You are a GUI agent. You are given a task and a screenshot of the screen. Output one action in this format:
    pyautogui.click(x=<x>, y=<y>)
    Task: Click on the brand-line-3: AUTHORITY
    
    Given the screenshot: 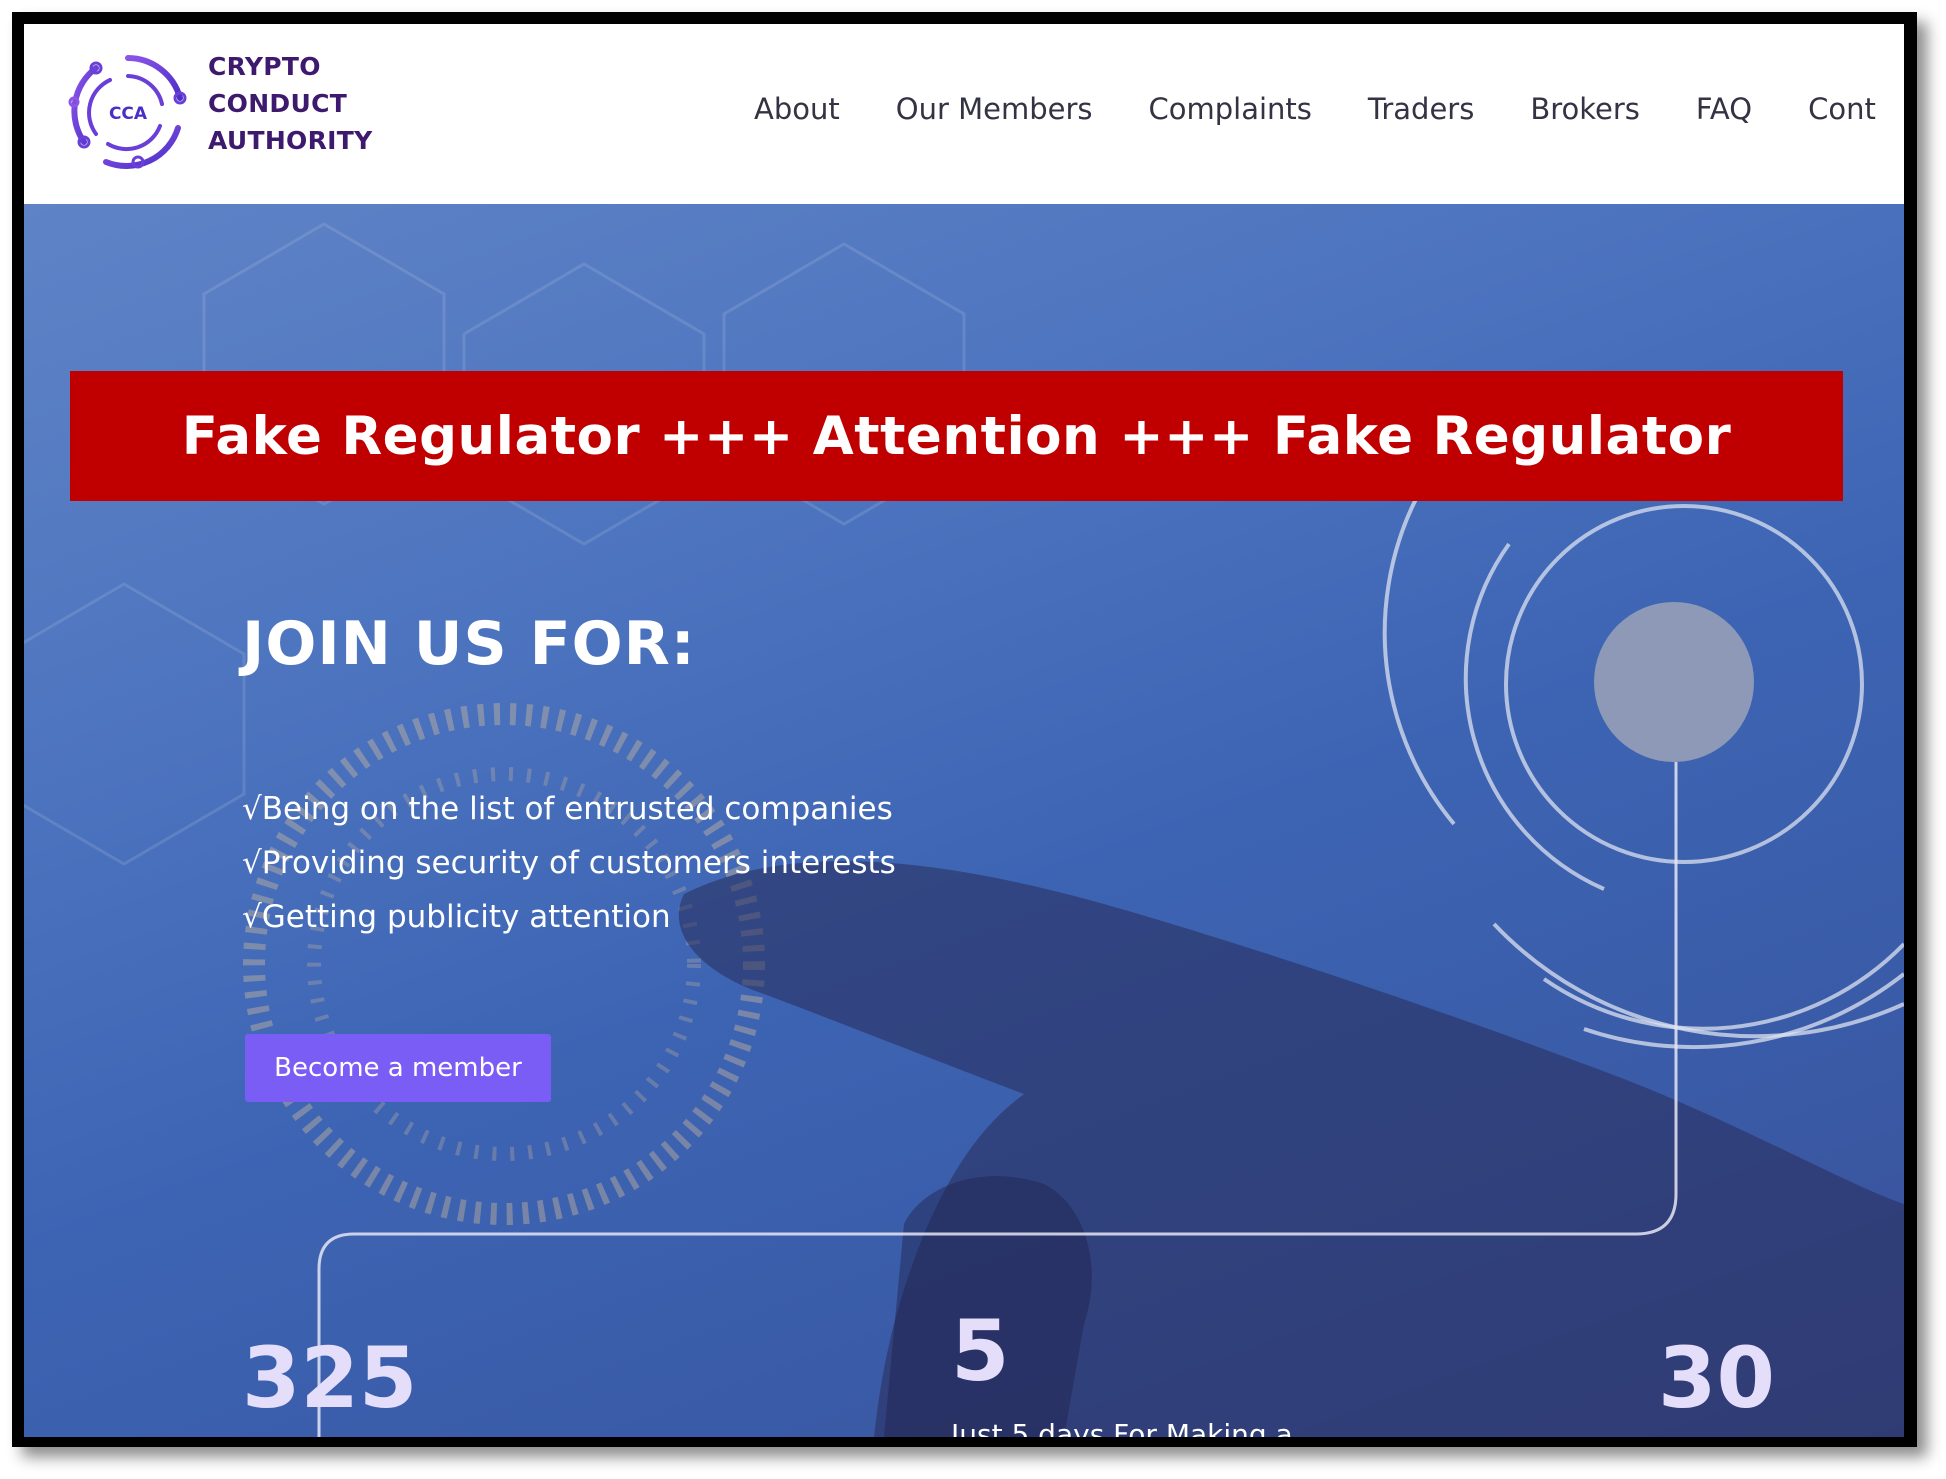 What is the action you would take?
    pyautogui.click(x=290, y=140)
    